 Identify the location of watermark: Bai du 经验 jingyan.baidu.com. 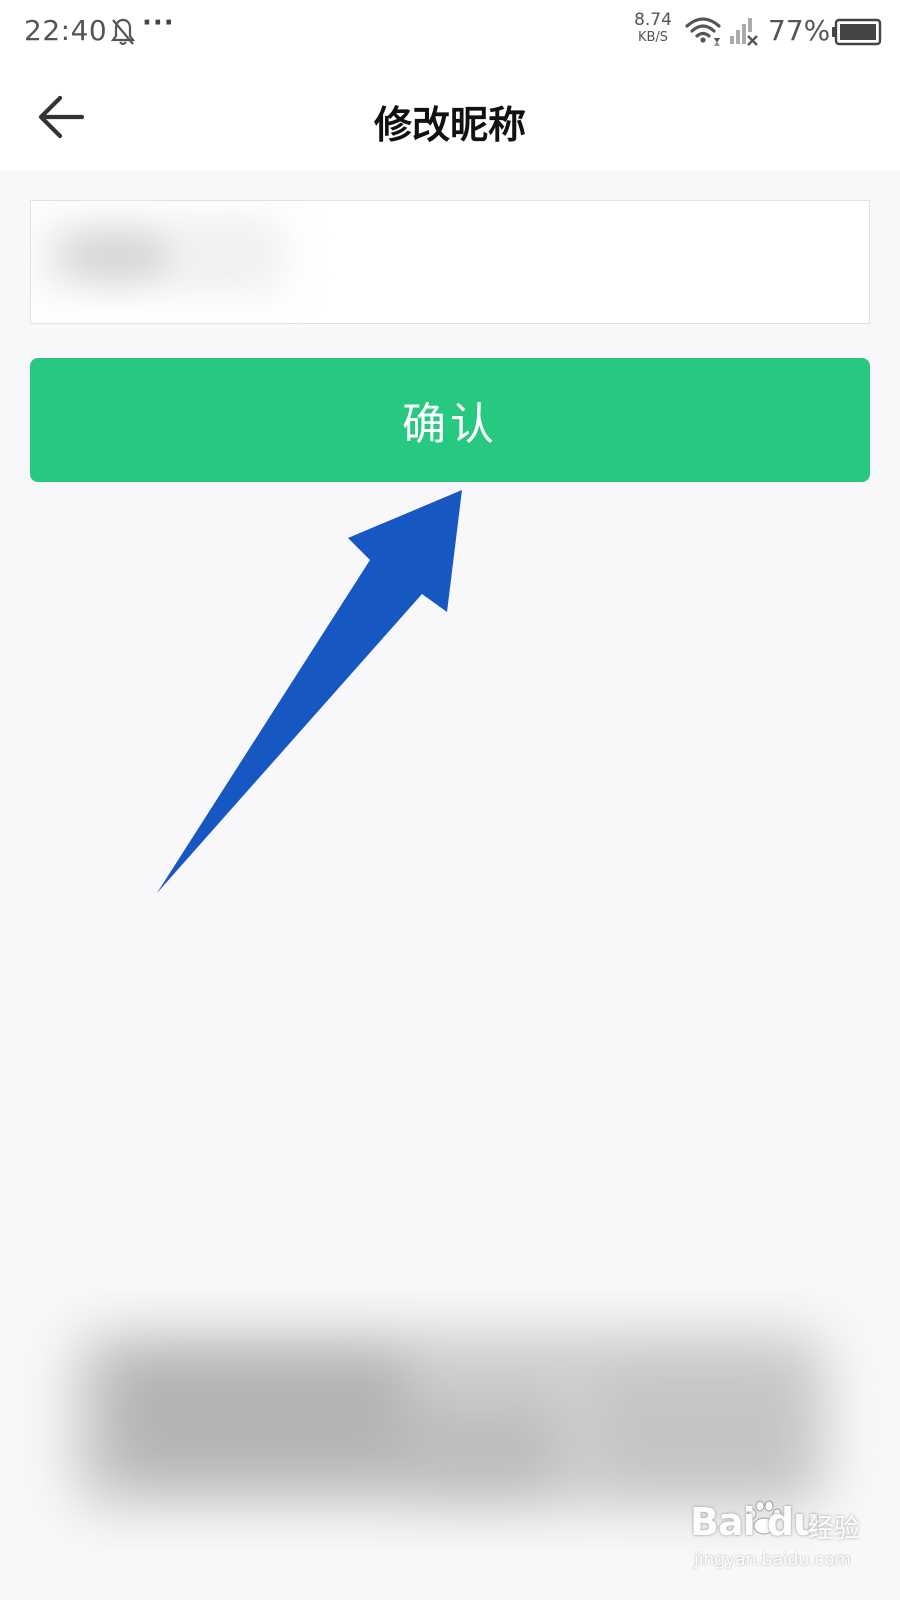
(790, 1540).